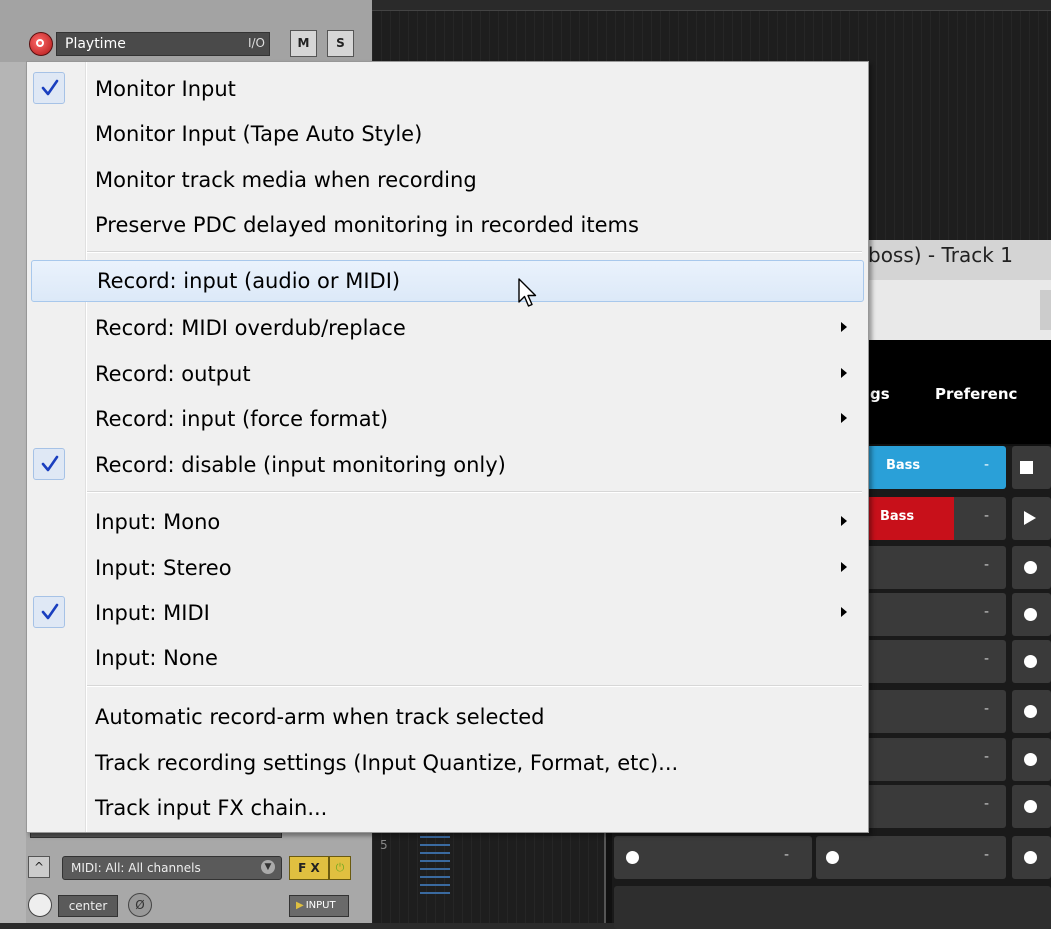  What do you see at coordinates (976, 394) in the screenshot?
I see `plugin-tab-preferences: Preferenc` at bounding box center [976, 394].